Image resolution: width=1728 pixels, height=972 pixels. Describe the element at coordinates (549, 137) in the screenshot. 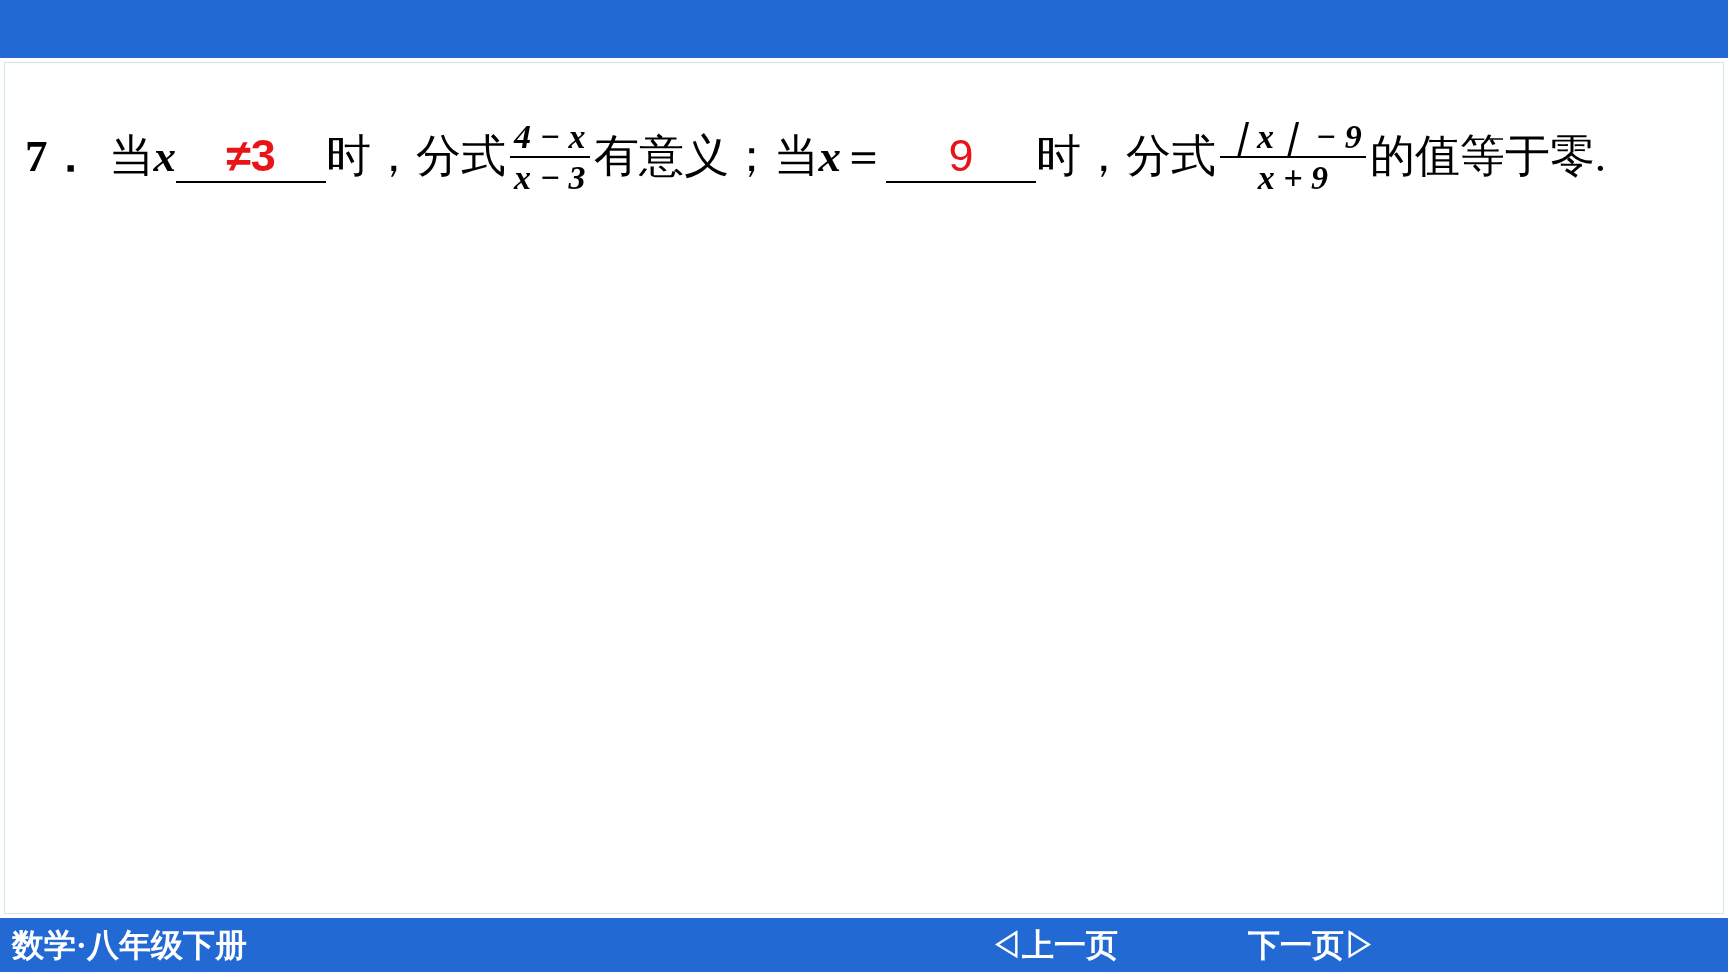

I see `fraction-numerator: 4 − x` at that location.